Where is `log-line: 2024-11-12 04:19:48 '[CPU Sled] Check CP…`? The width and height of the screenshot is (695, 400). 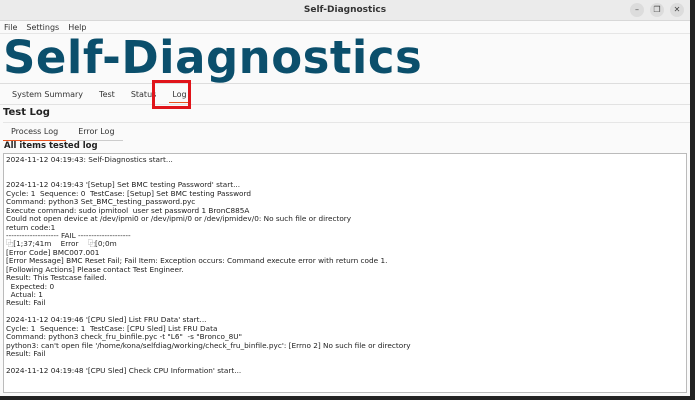
log-line: 2024-11-12 04:19:48 '[CPU Sled] Check CP… is located at coordinates (124, 370).